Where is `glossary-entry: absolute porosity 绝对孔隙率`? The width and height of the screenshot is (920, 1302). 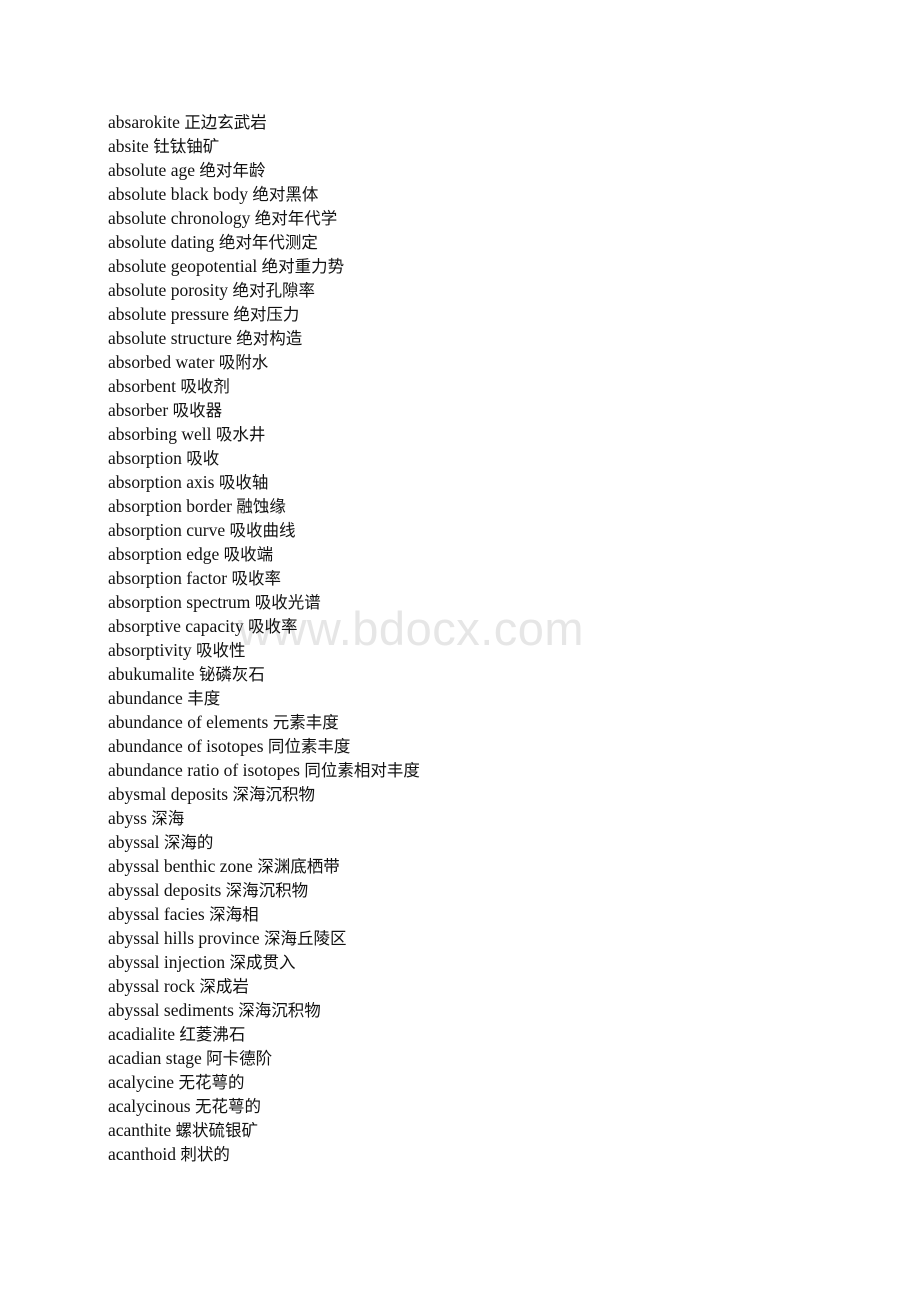
glossary-entry: absolute porosity 绝对孔隙率 is located at coordinates (488, 290).